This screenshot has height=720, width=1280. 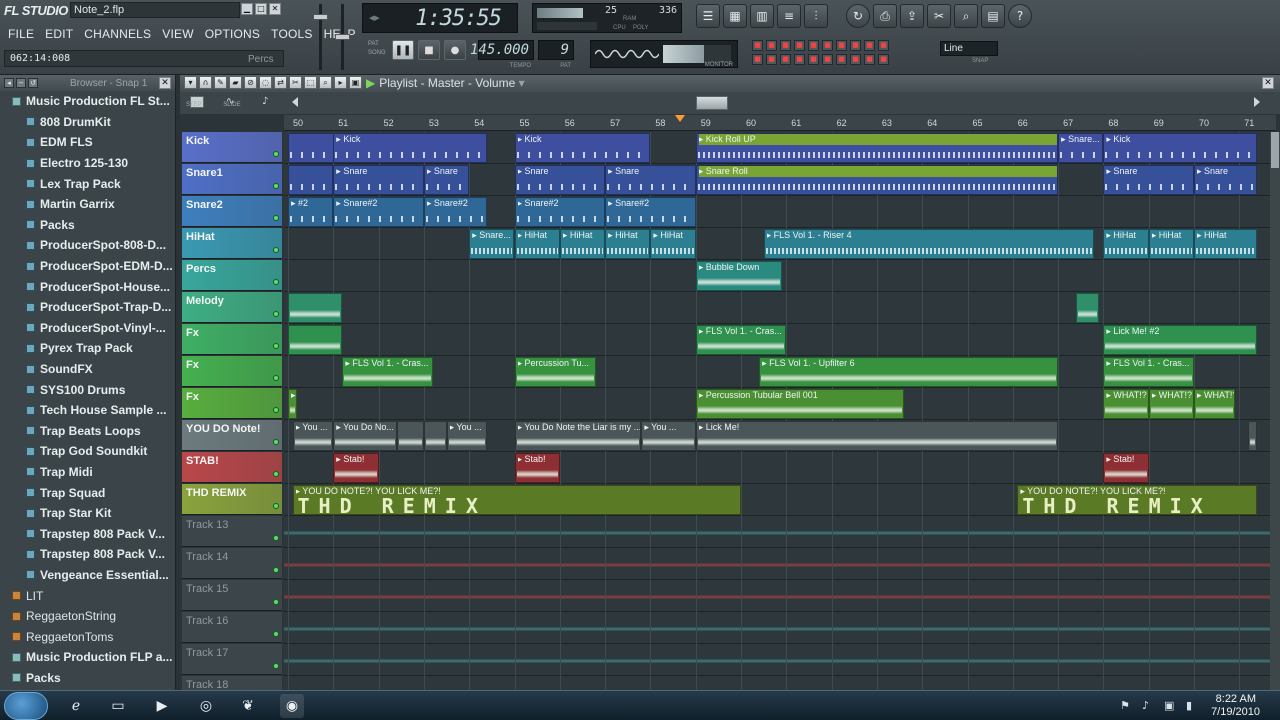 What do you see at coordinates (855, 45) in the screenshot?
I see `typing-keyboard-toggle: ■` at bounding box center [855, 45].